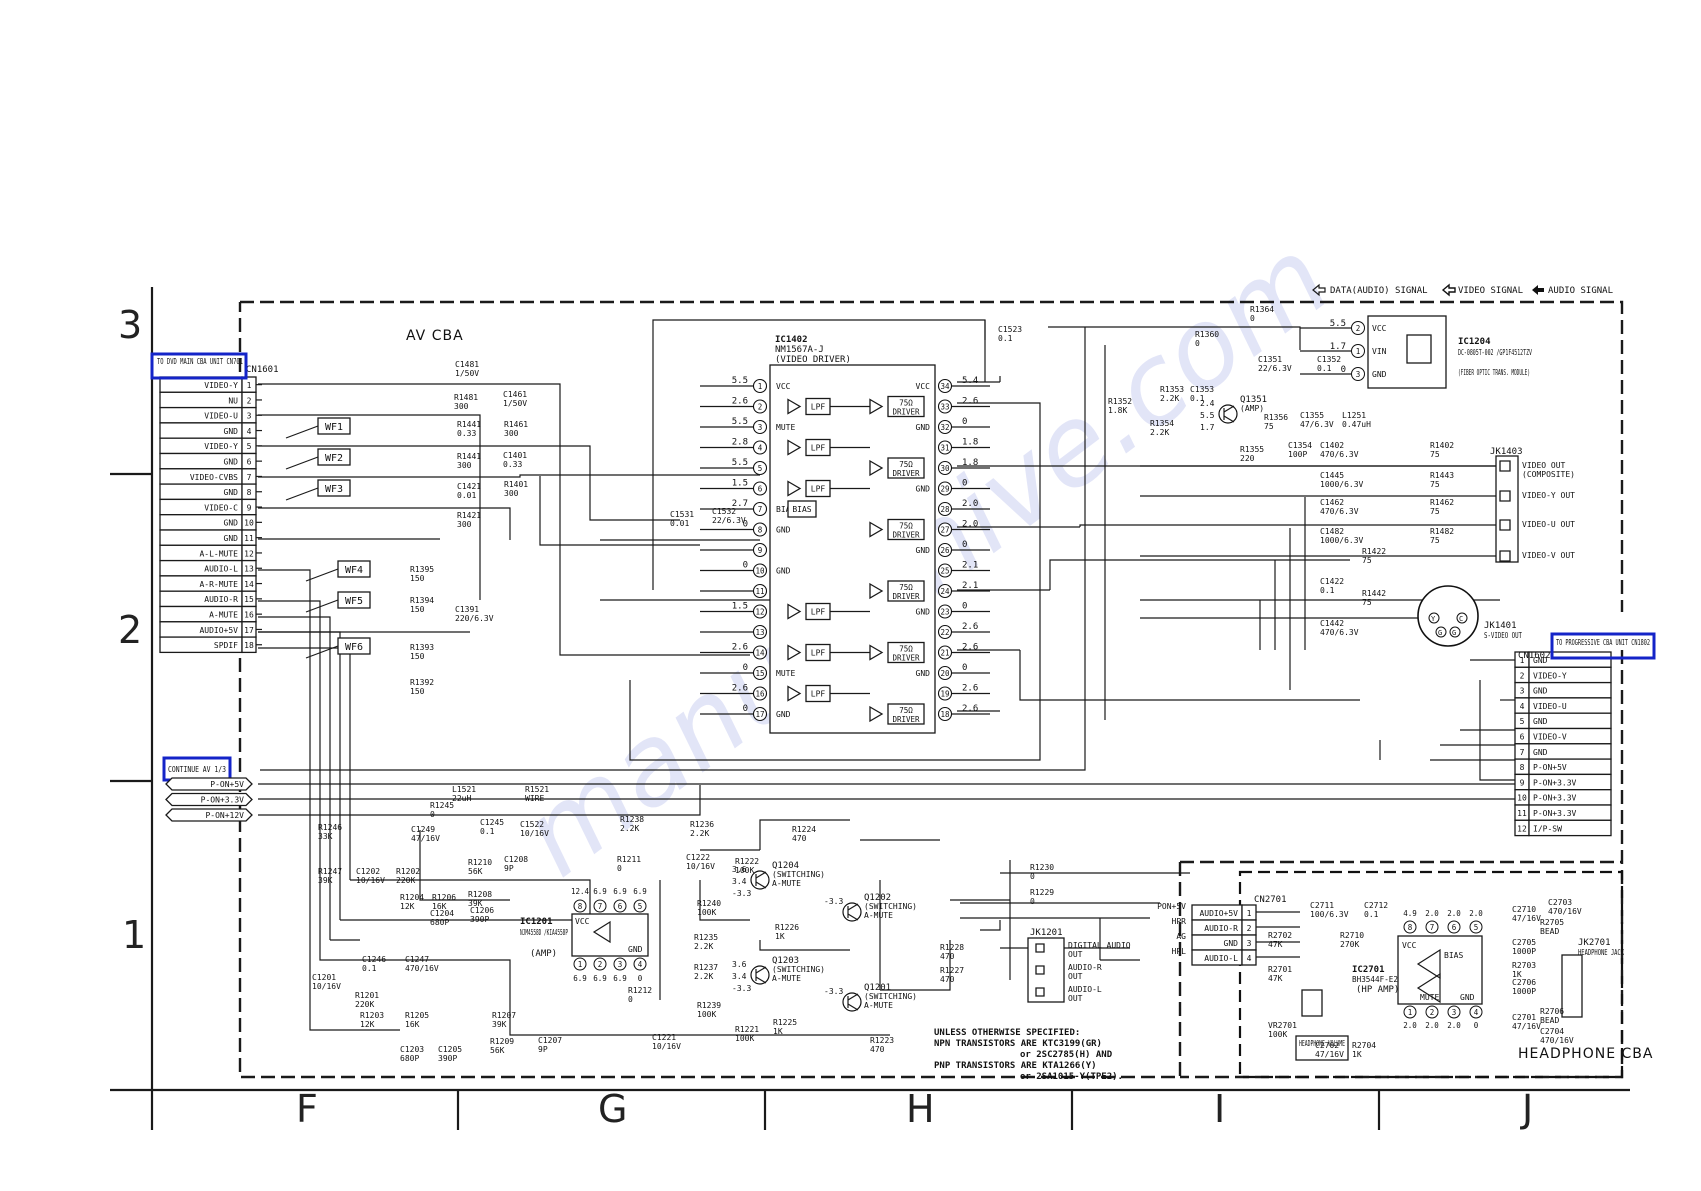 The width and height of the screenshot is (1701, 1191). I want to click on component-ref: R1203, so click(372, 1015).